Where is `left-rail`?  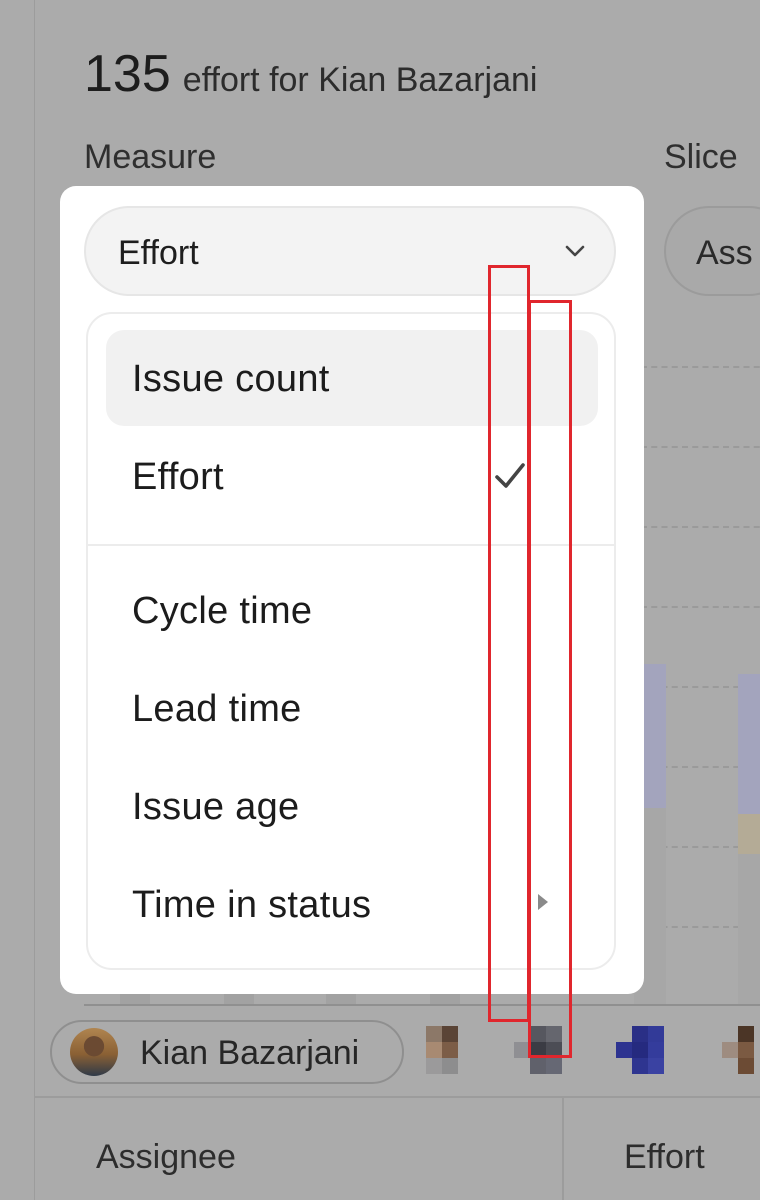 left-rail is located at coordinates (17, 600).